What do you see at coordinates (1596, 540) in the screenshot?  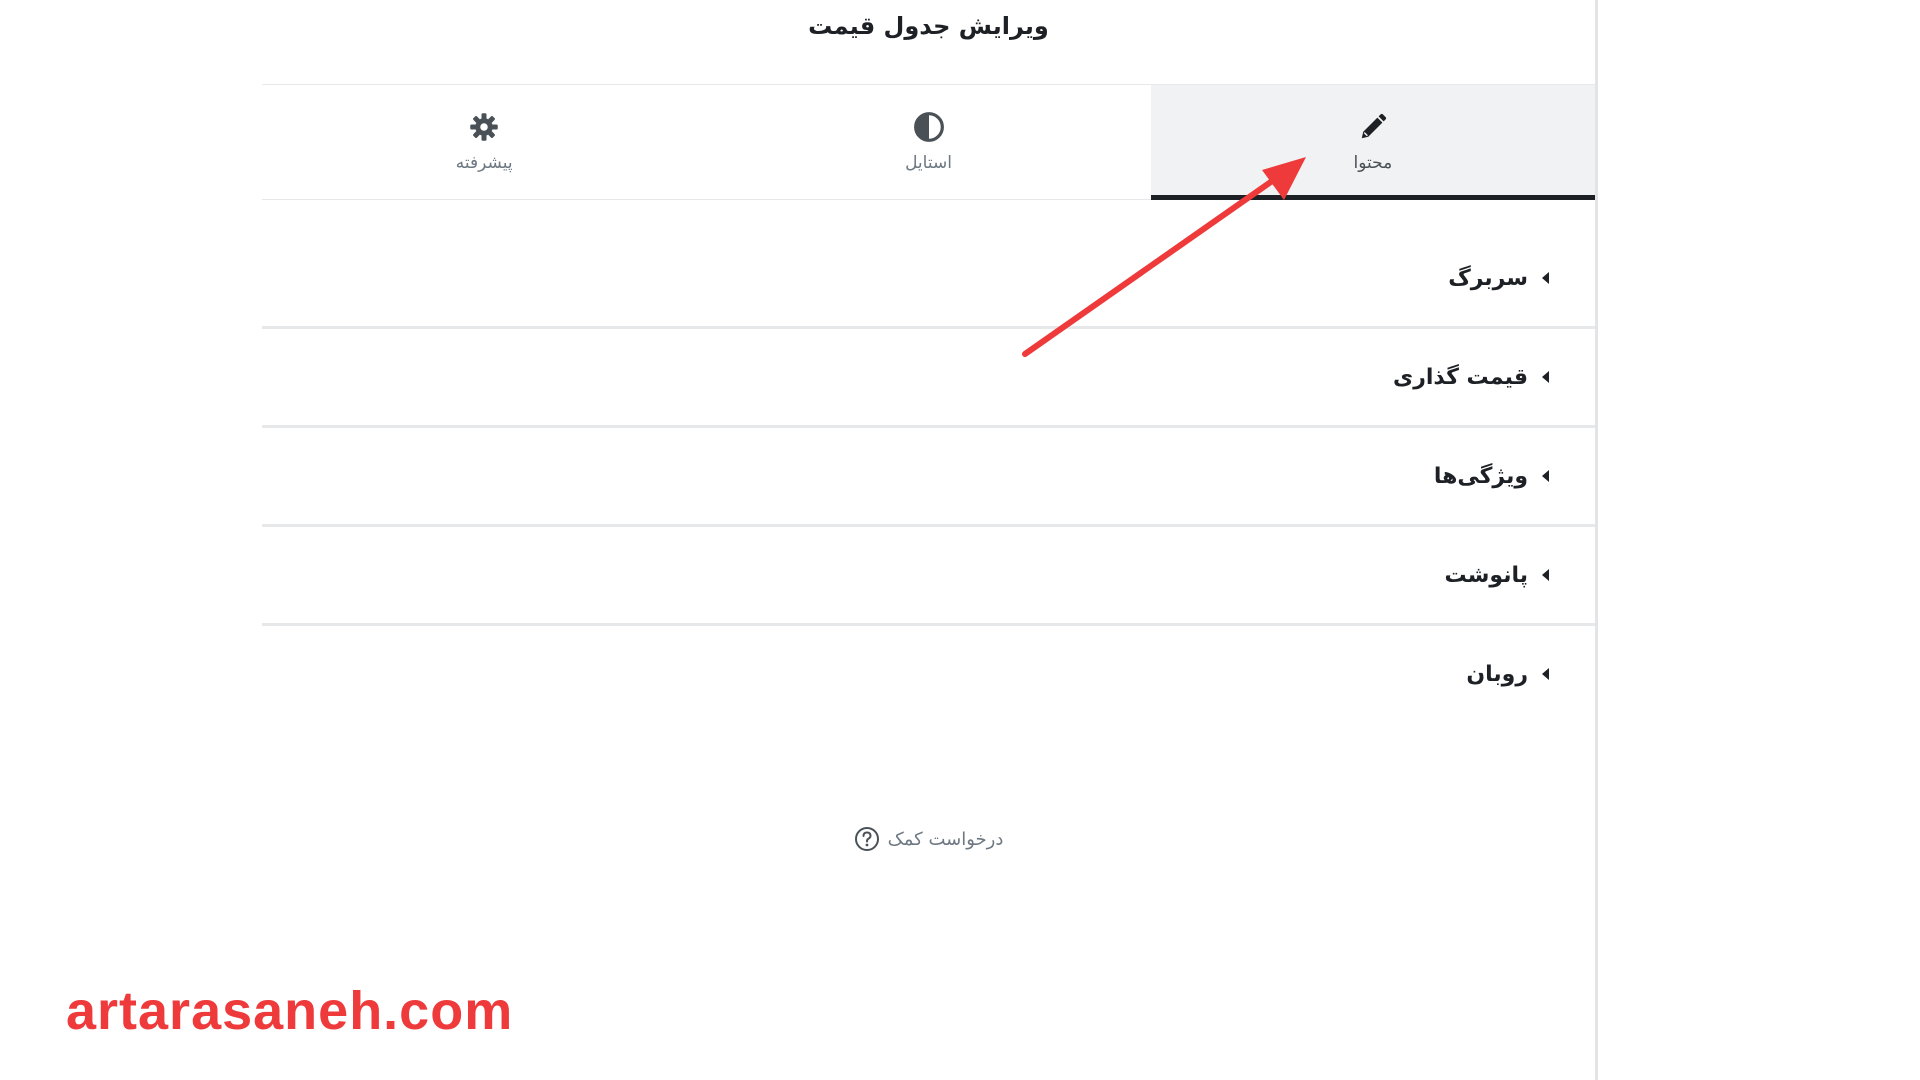 I see `panel-right-border` at bounding box center [1596, 540].